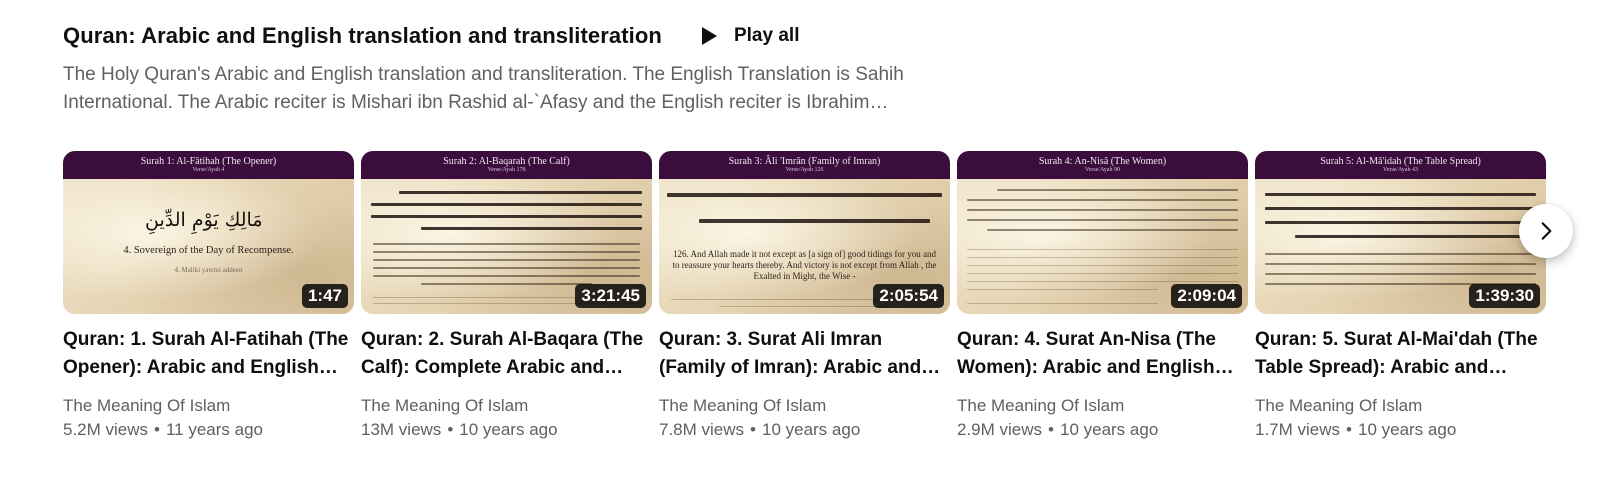  I want to click on thumbnail-arabic-text: مَالِكِ يَوْمِ الدِّينِ, so click(204, 220).